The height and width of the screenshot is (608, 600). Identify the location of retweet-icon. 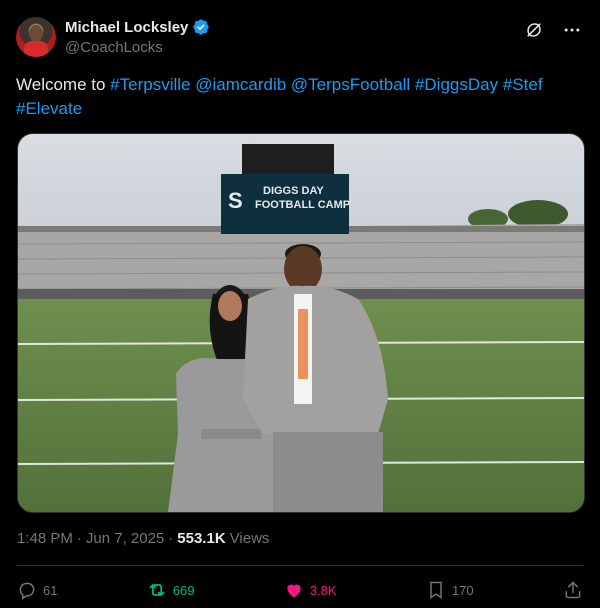
(157, 590).